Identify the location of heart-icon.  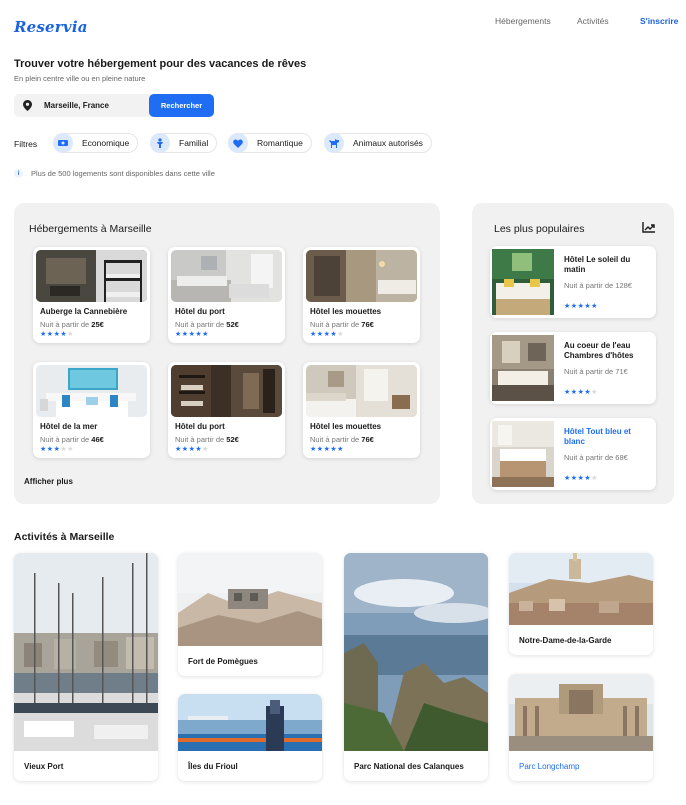
(238, 143).